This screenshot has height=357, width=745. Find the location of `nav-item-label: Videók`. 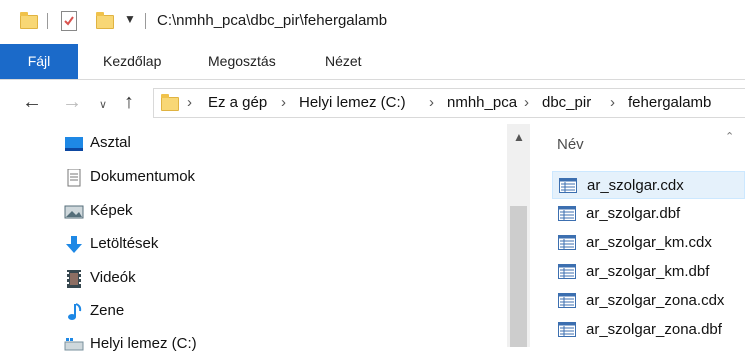

nav-item-label: Videók is located at coordinates (113, 277).